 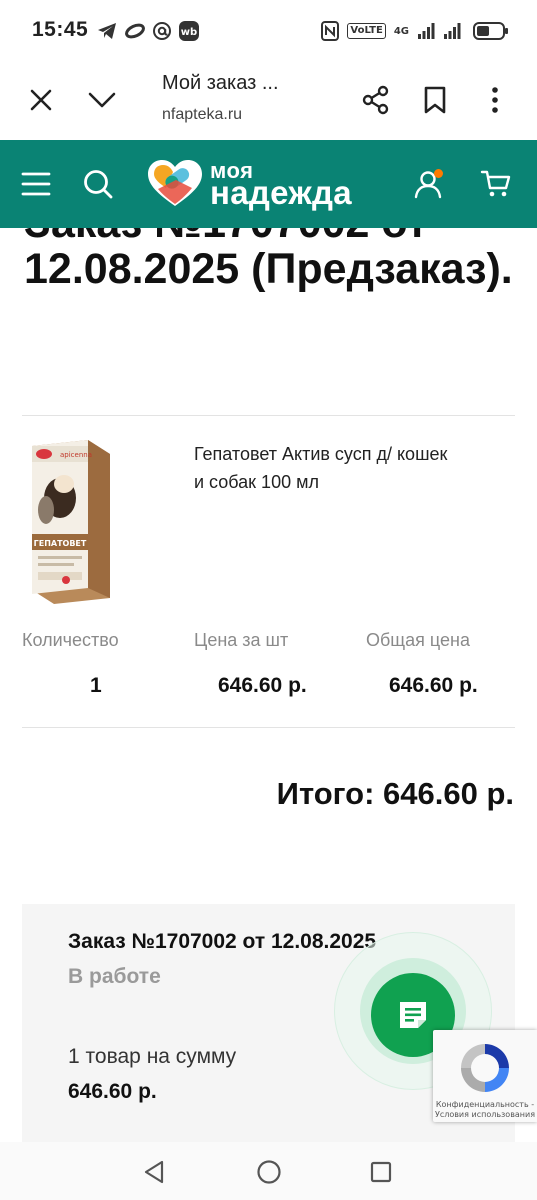 I want to click on recents-square-icon, so click(x=381, y=1172).